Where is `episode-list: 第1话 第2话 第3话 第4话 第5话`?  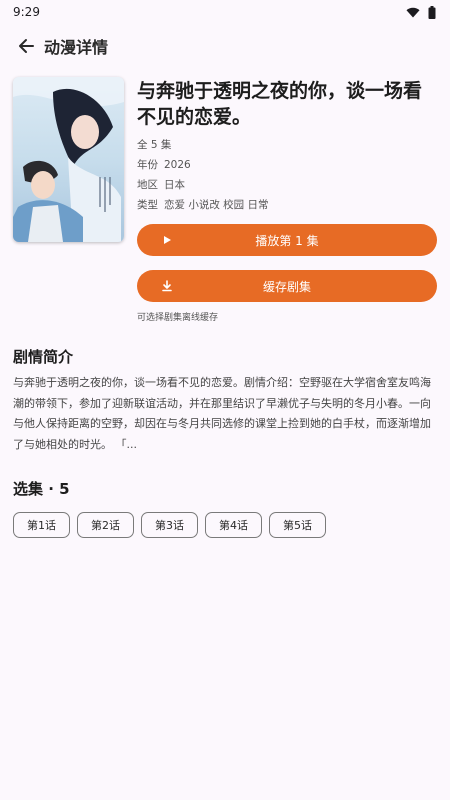 episode-list: 第1话 第2话 第3话 第4话 第5话 is located at coordinates (169, 525).